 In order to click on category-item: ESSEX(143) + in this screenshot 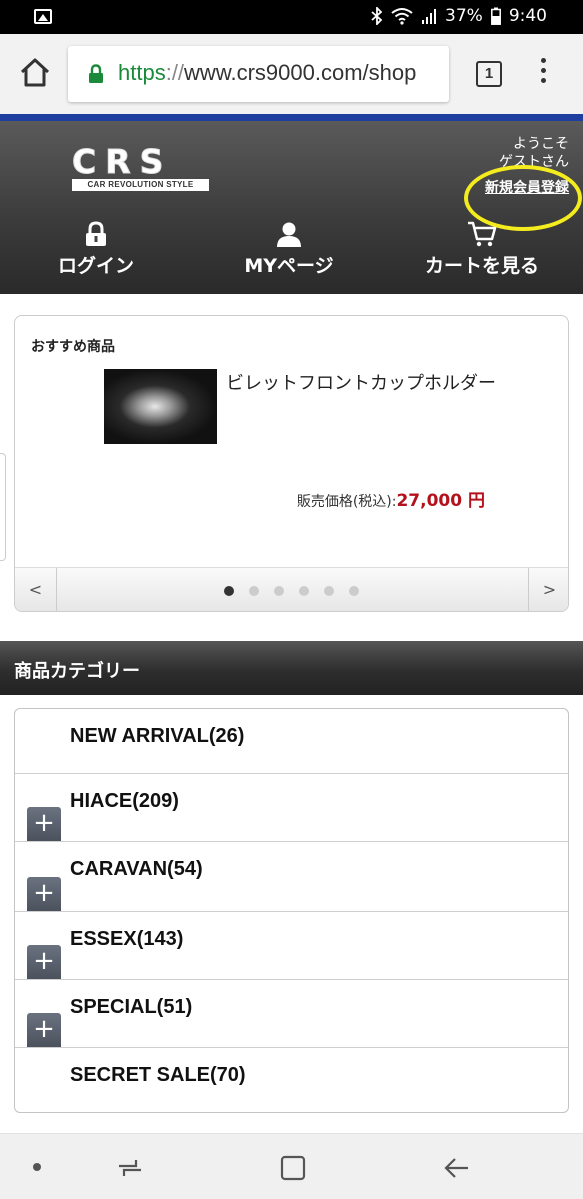, I will do `click(291, 946)`.